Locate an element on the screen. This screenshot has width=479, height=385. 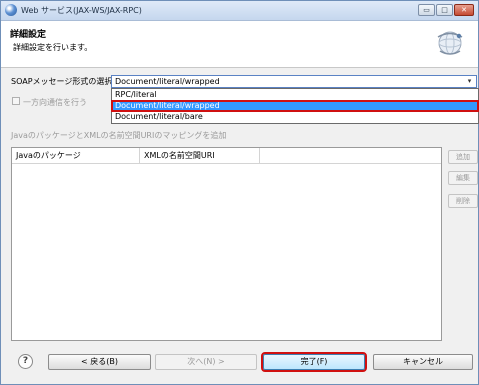
back-button: < 戻る(B) is located at coordinates (99, 362).